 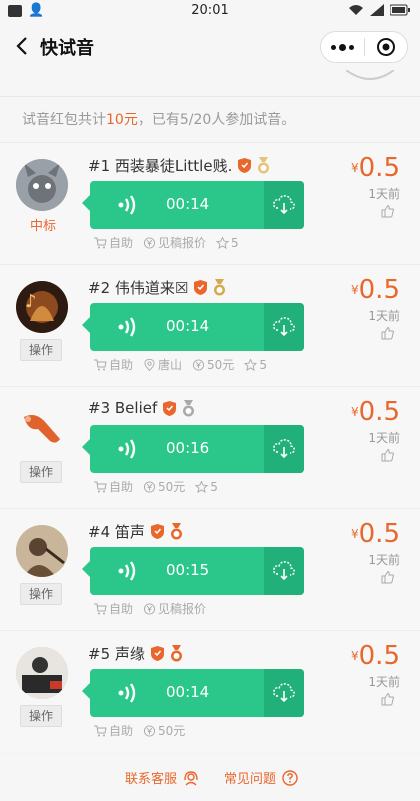 I want to click on question-circle-icon, so click(x=290, y=777).